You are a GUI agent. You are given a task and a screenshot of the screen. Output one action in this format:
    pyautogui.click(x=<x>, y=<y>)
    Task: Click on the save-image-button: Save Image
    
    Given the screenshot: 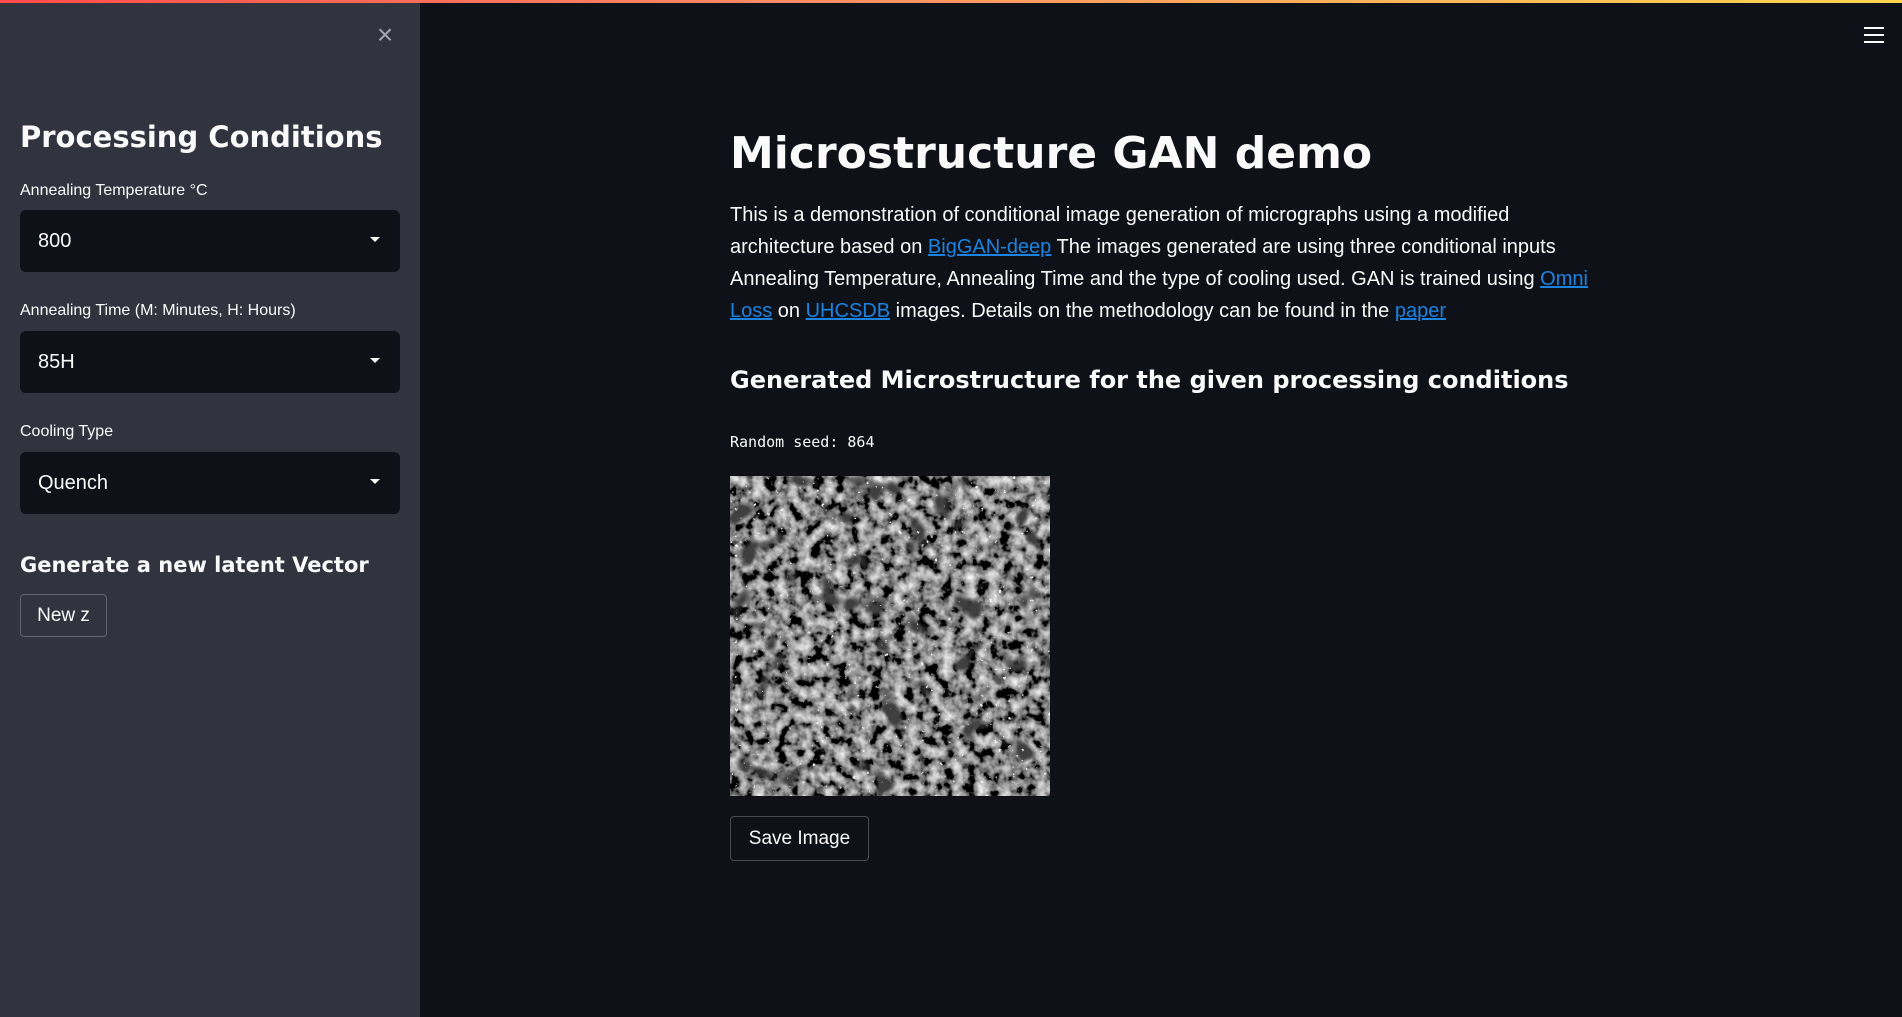 What is the action you would take?
    pyautogui.click(x=799, y=838)
    